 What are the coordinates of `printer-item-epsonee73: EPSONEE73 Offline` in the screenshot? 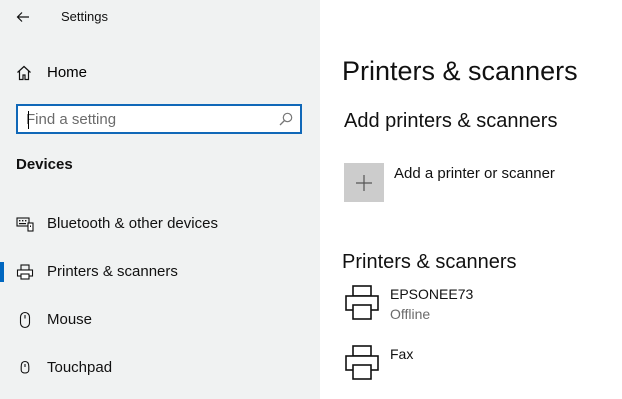 It's located at (479, 306).